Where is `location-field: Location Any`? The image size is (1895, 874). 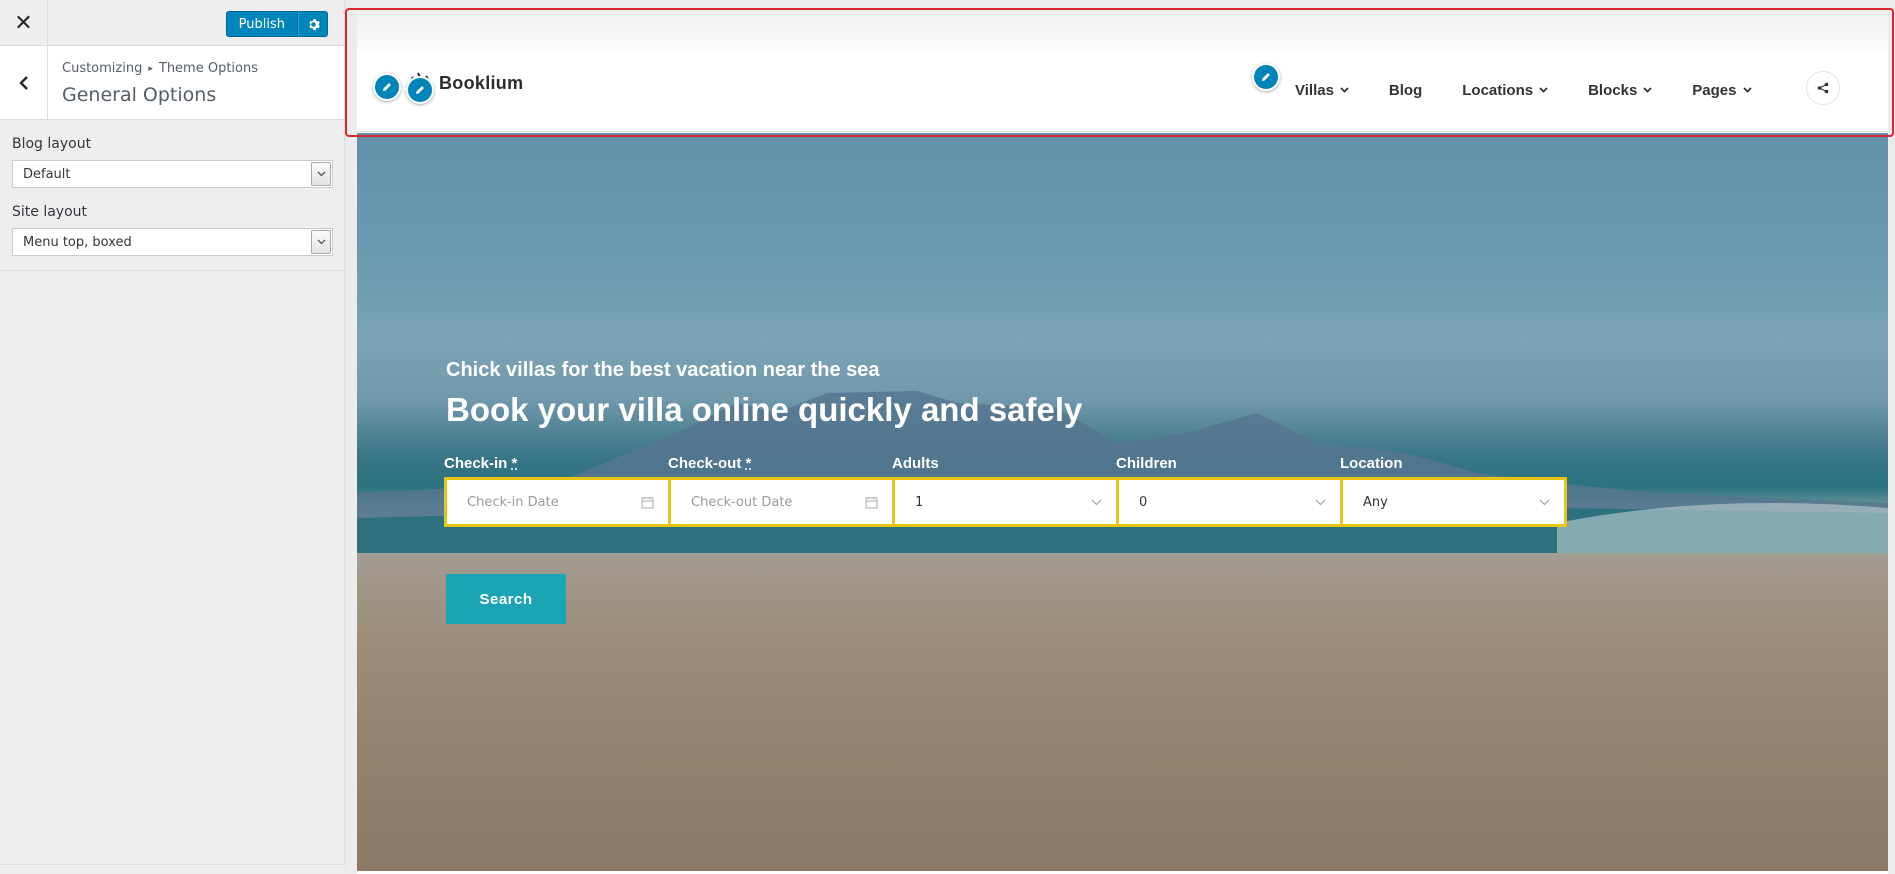
location-field: Location Any is located at coordinates (1453, 491).